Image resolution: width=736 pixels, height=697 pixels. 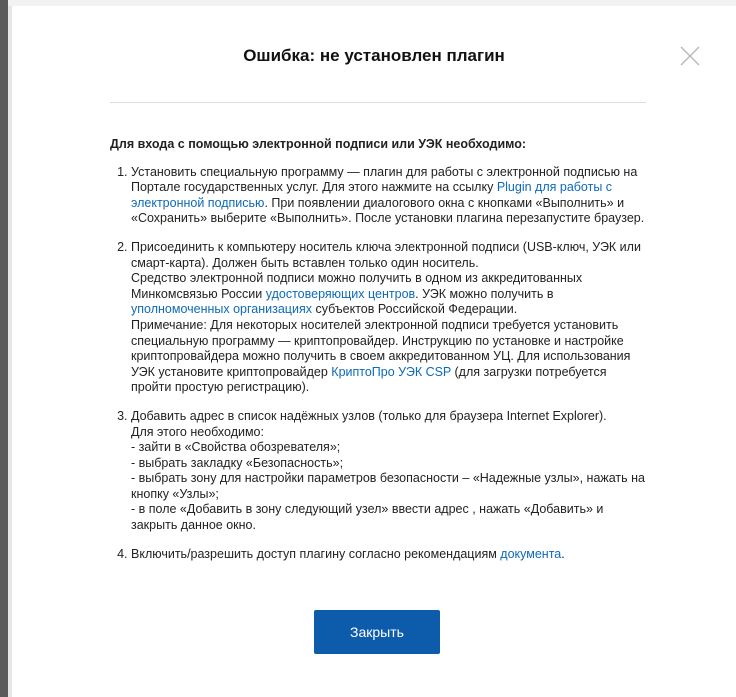 What do you see at coordinates (4, 348) in the screenshot?
I see `window-frame-left` at bounding box center [4, 348].